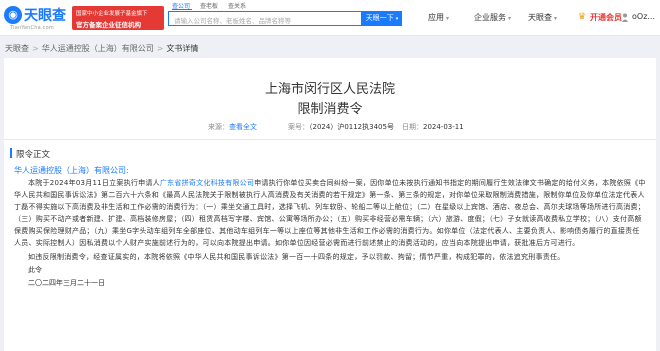 The height and width of the screenshot is (351, 660). Describe the element at coordinates (412, 127) in the screenshot. I see `meta-date-label: 日期：` at that location.